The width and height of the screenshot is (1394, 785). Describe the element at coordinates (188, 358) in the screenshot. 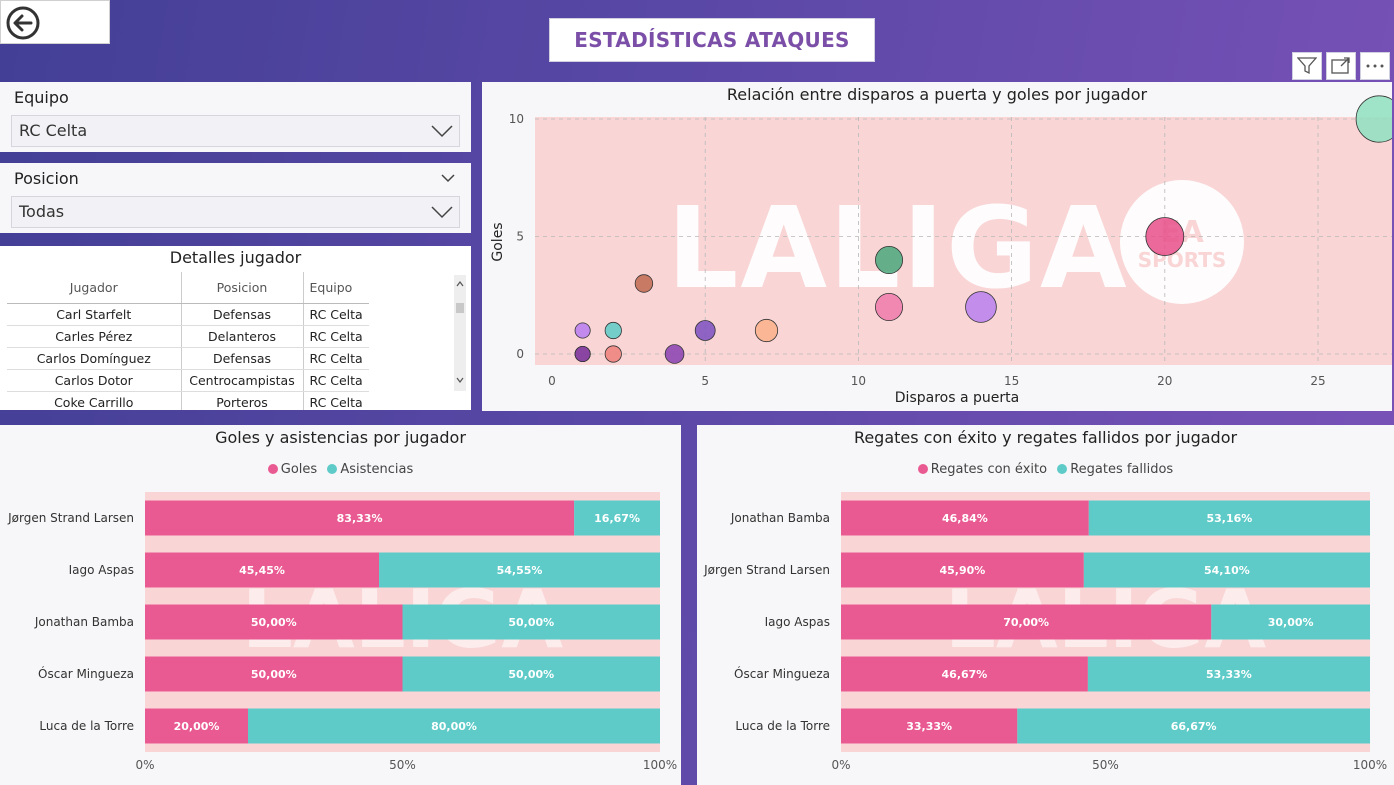

I see `table-row: Carlos Domínguez Defensas RC Celta` at that location.